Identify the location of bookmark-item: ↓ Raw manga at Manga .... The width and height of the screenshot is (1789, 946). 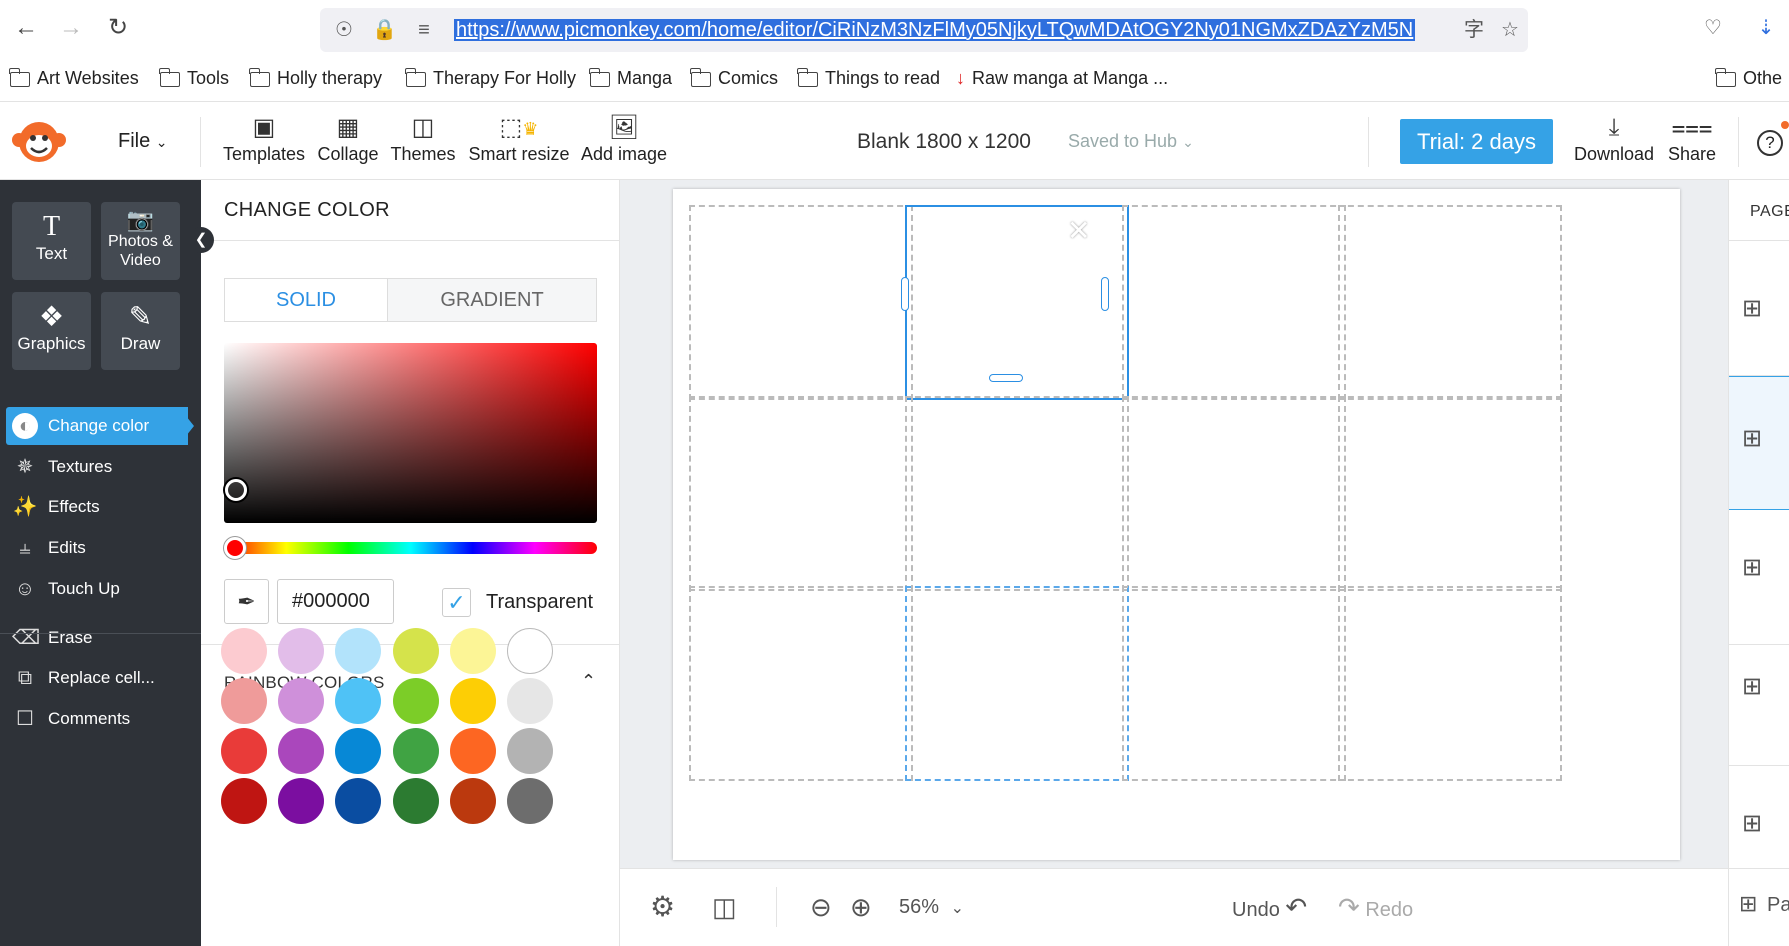
(1062, 78).